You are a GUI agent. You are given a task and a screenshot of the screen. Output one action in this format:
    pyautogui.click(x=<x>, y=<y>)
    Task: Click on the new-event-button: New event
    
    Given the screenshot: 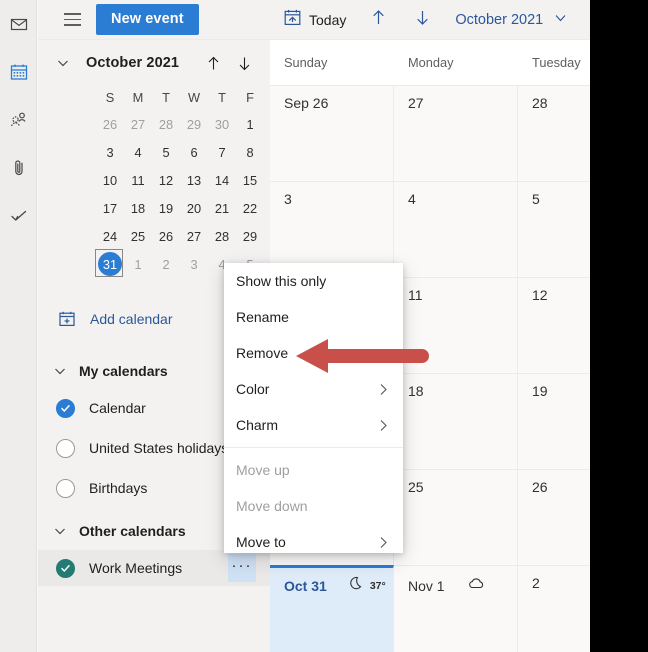 What is the action you would take?
    pyautogui.click(x=147, y=19)
    